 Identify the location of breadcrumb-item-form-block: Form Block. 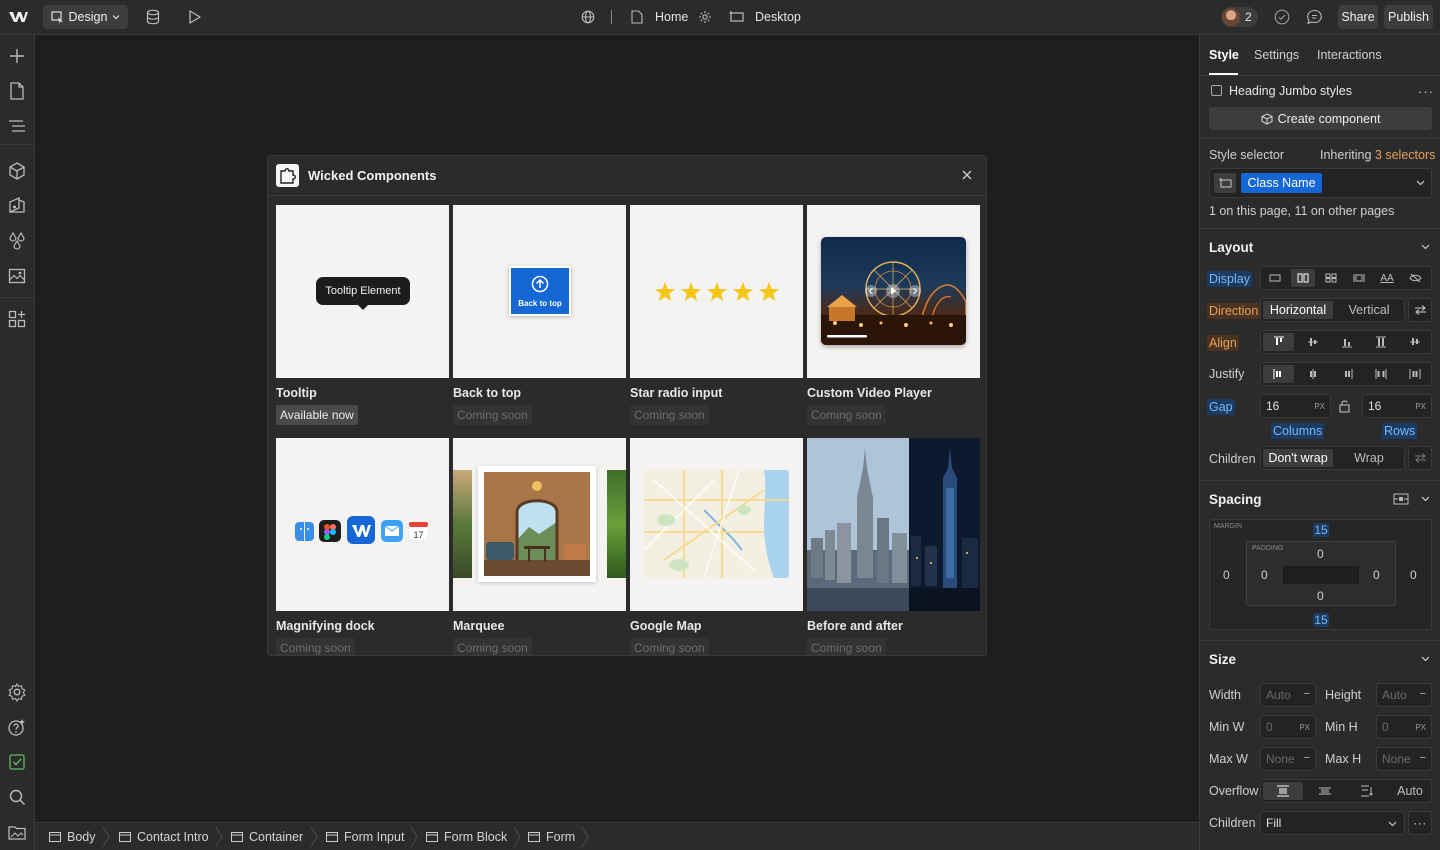
(466, 836).